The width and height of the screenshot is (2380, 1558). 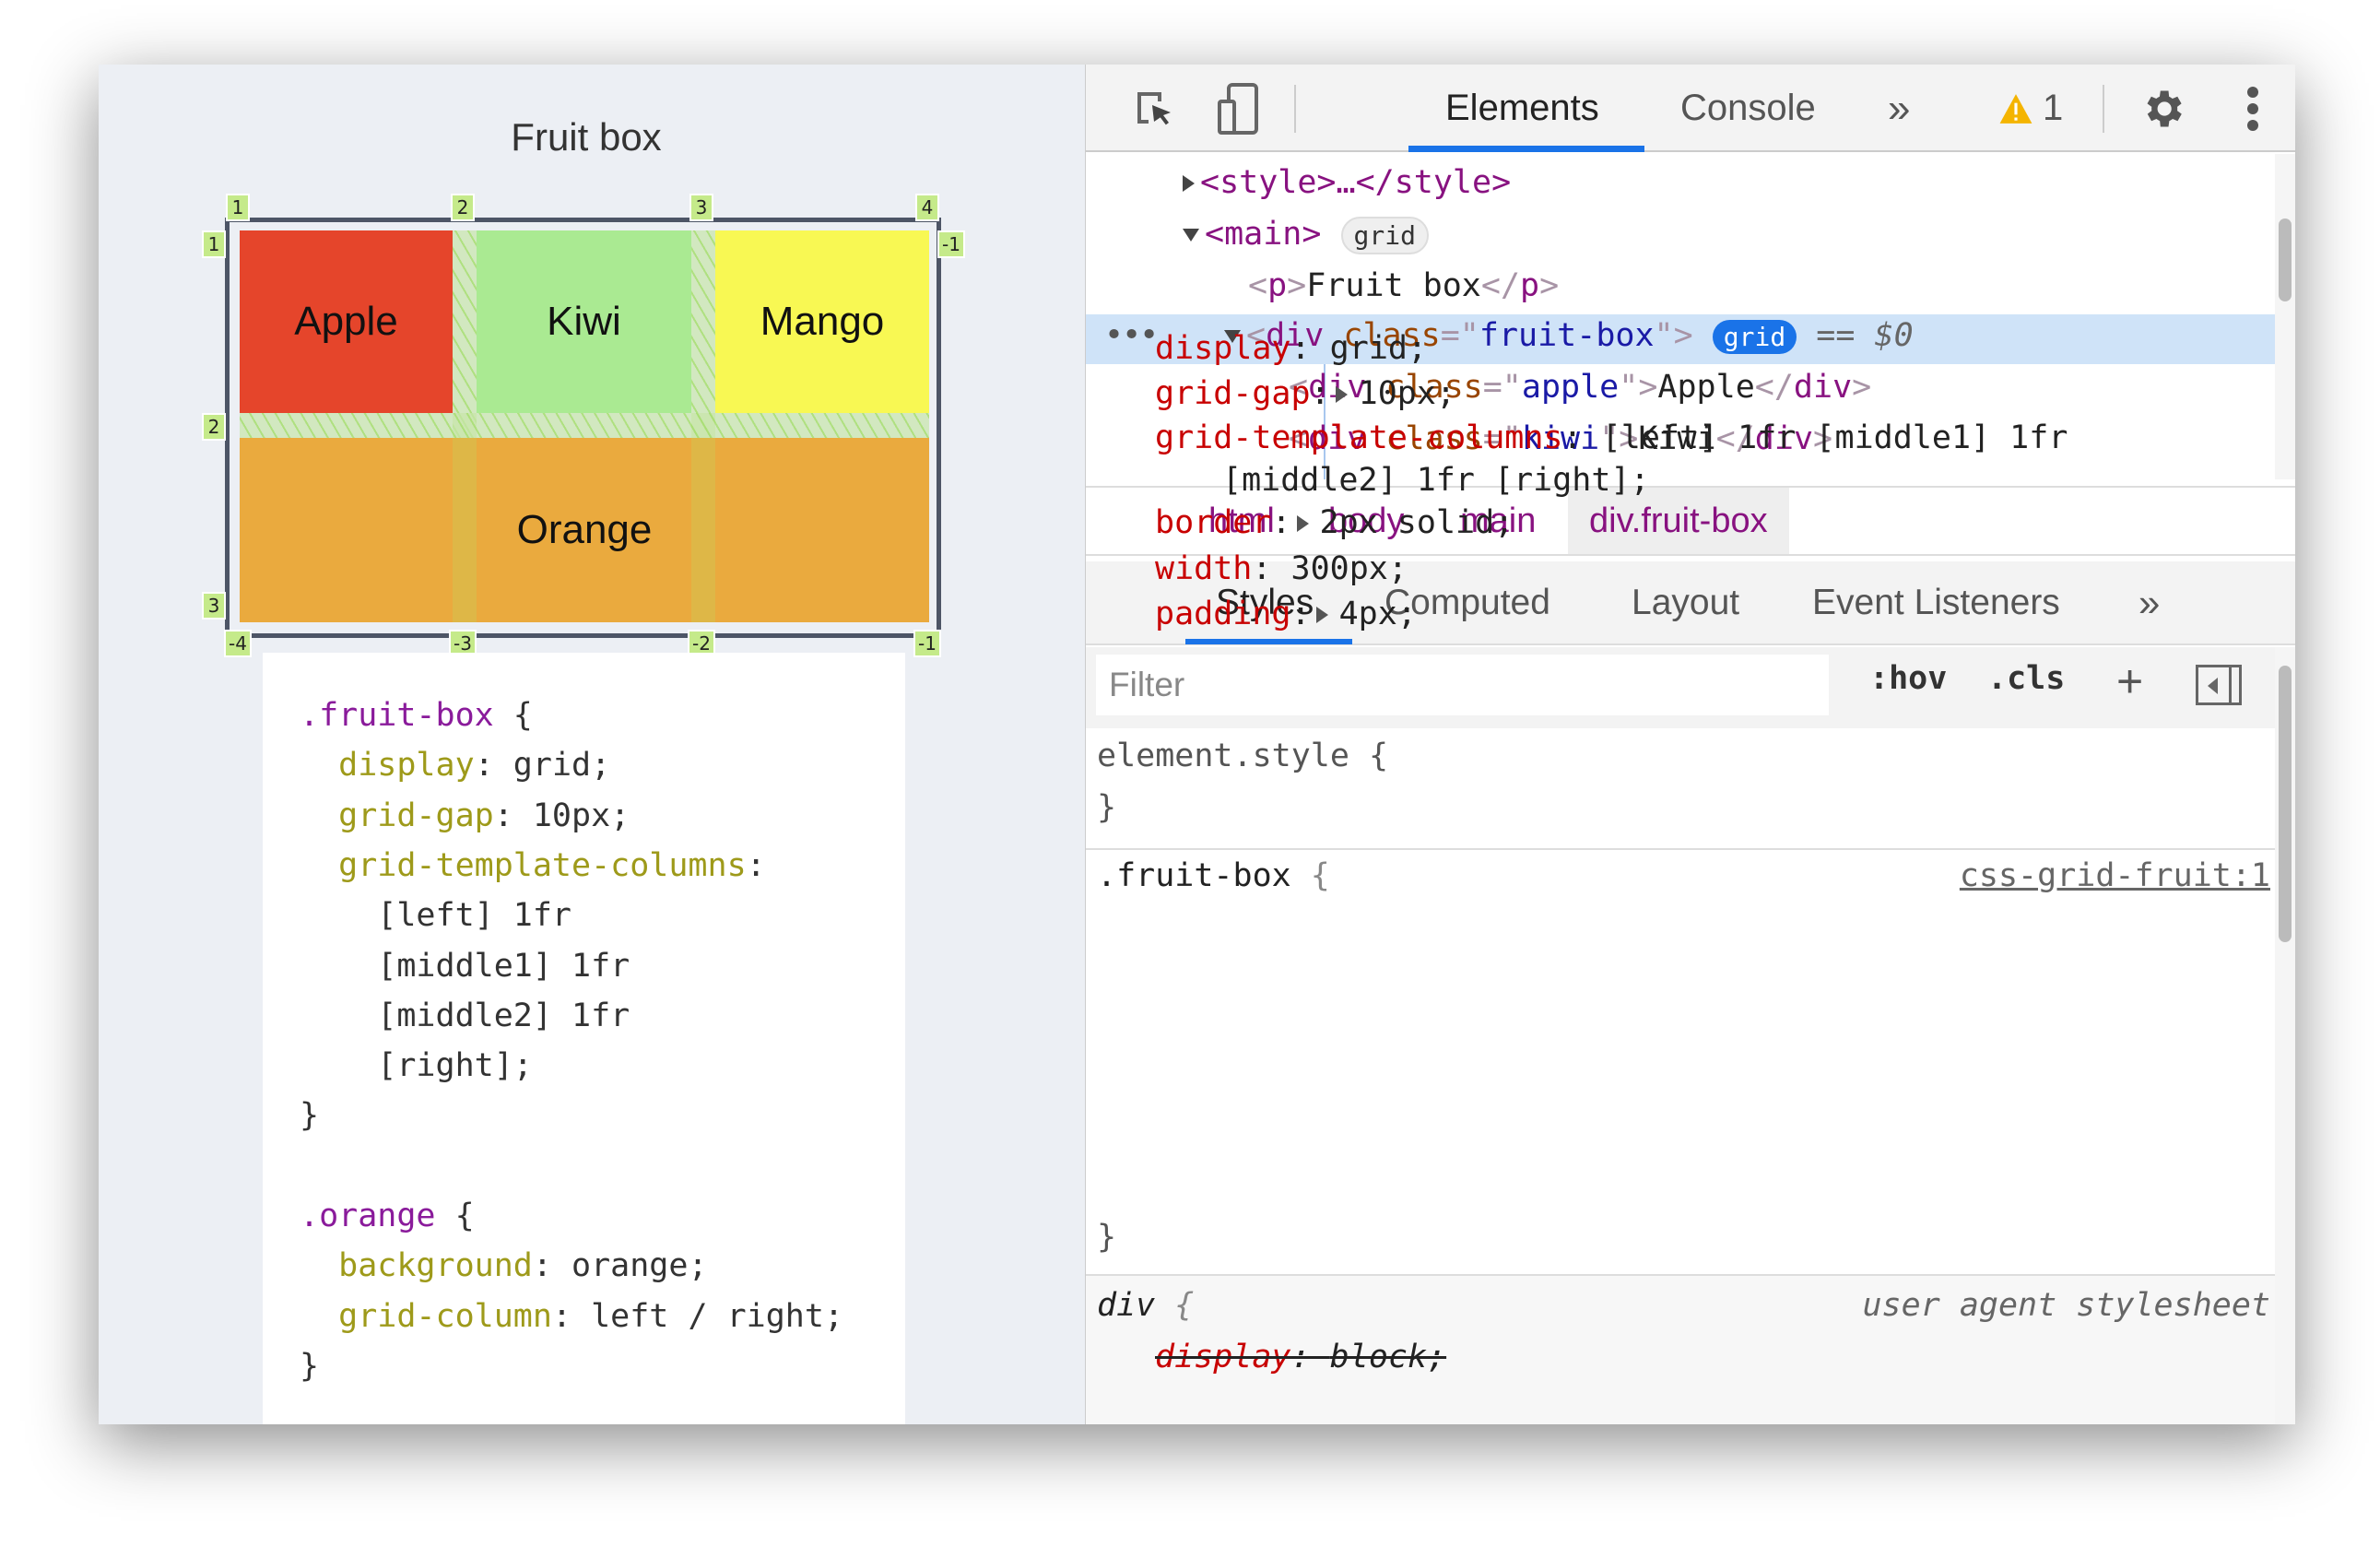 What do you see at coordinates (584, 425) in the screenshot?
I see `row-gap` at bounding box center [584, 425].